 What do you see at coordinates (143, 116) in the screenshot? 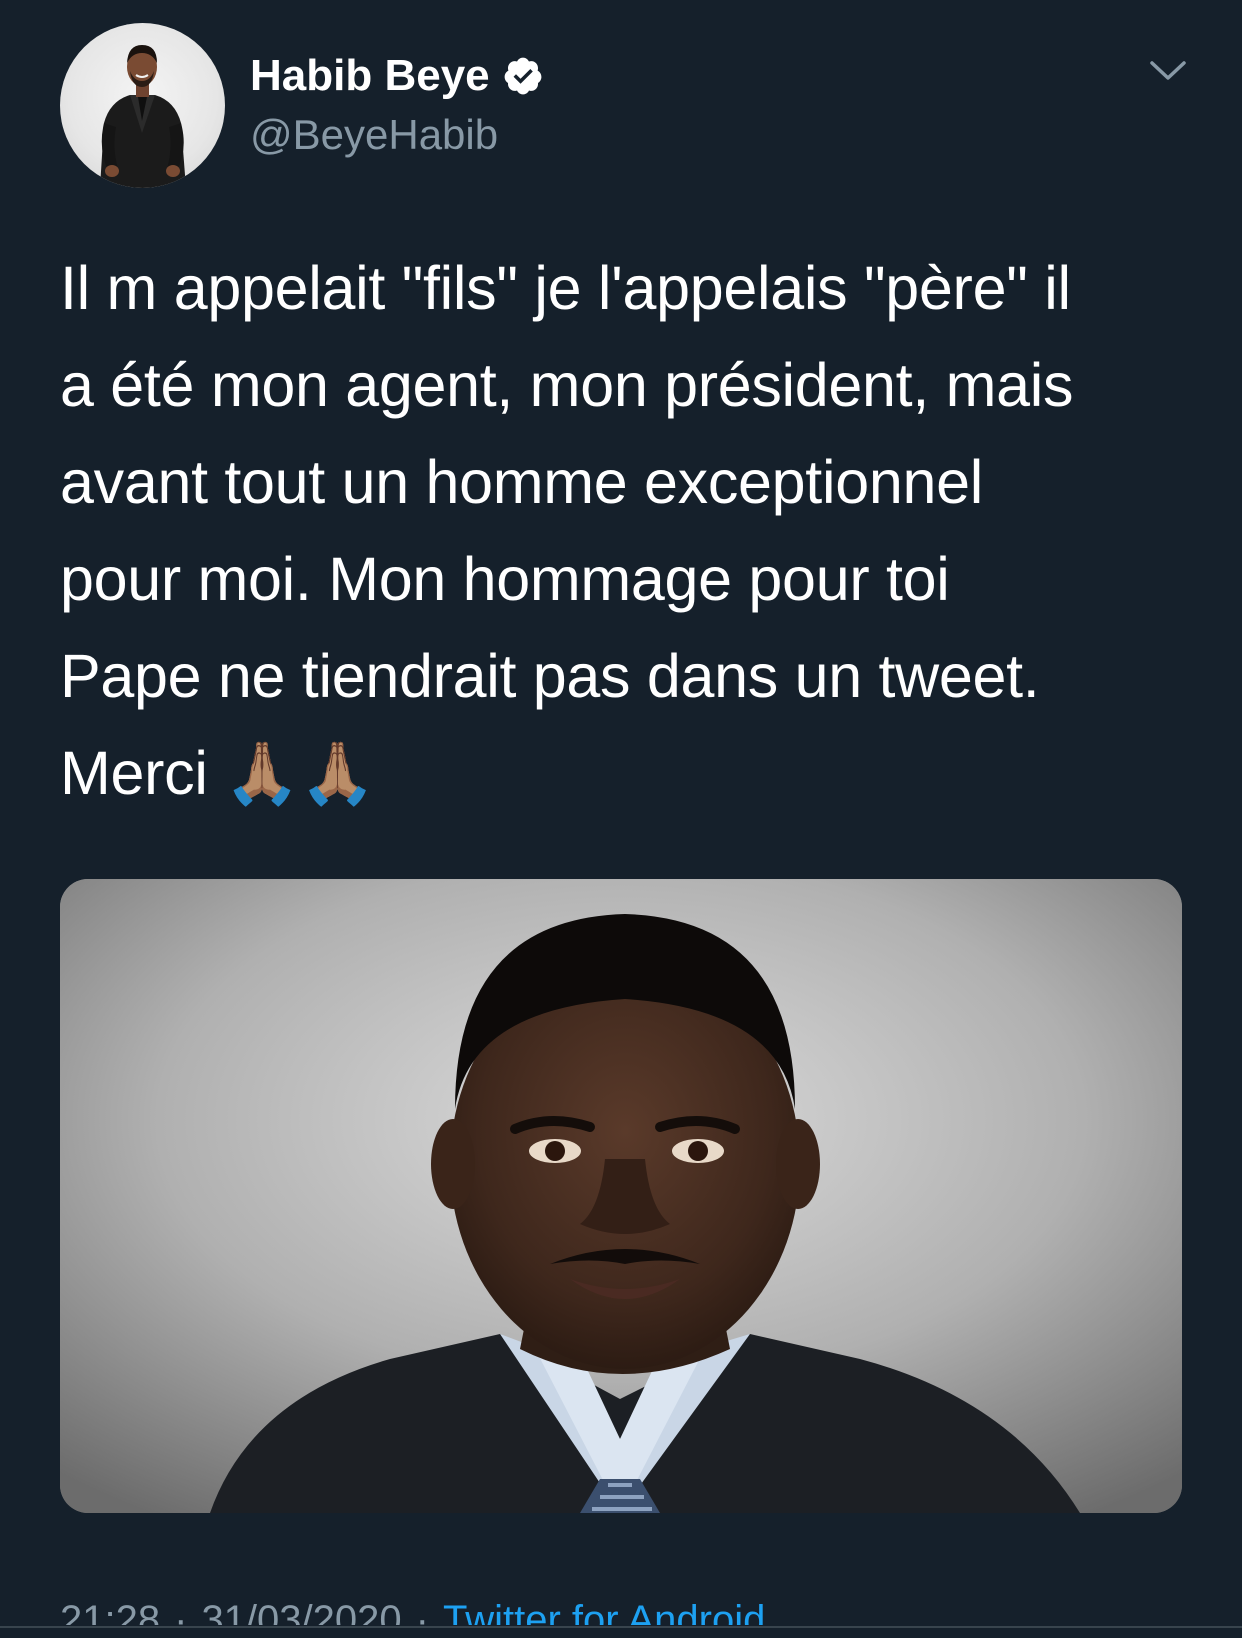
I see `avatar-image` at bounding box center [143, 116].